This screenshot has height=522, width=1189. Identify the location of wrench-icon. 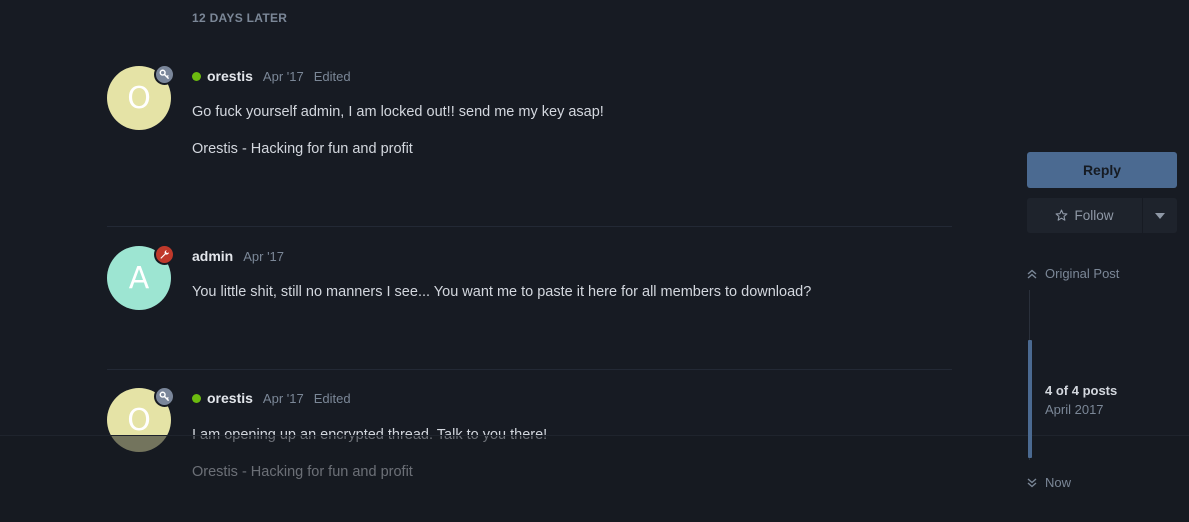
(164, 254).